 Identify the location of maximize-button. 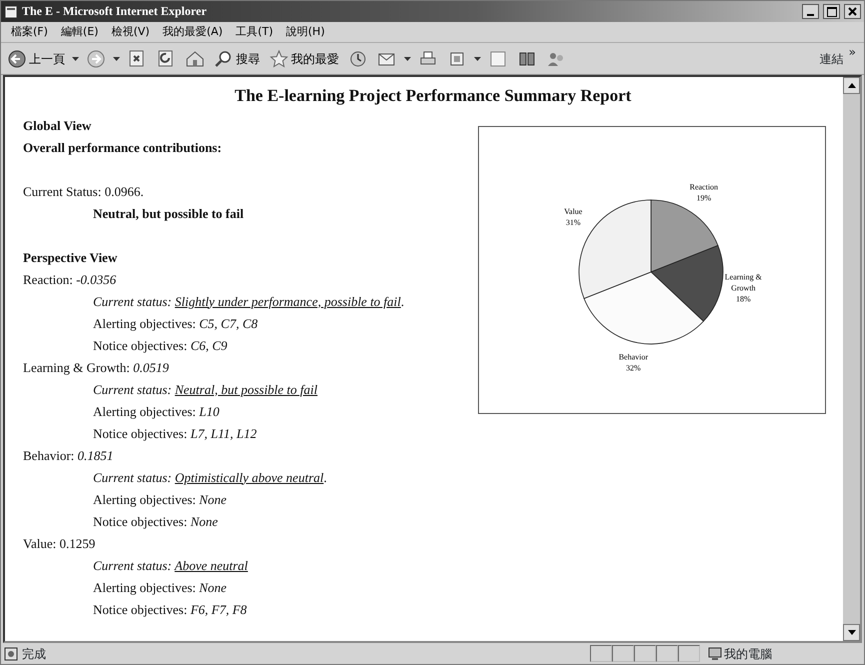
(831, 11).